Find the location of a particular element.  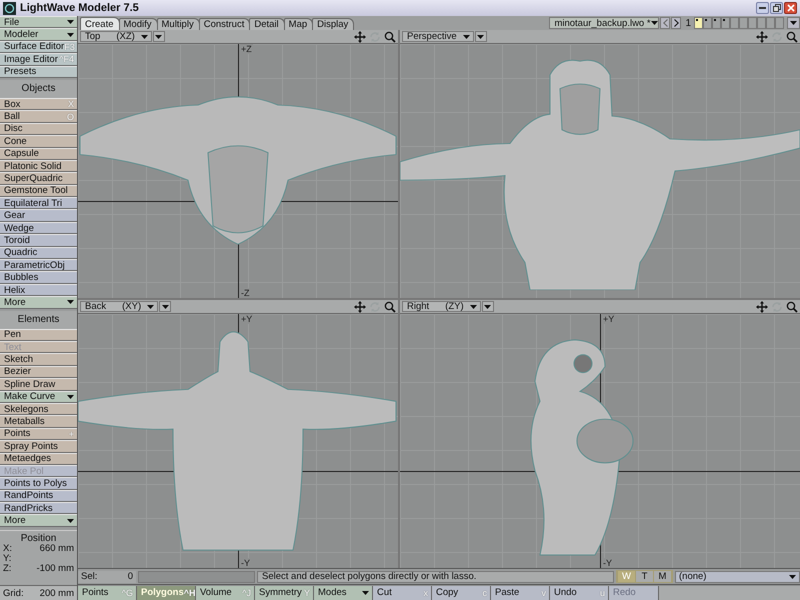

tool-button: Skelegons is located at coordinates (38, 409).